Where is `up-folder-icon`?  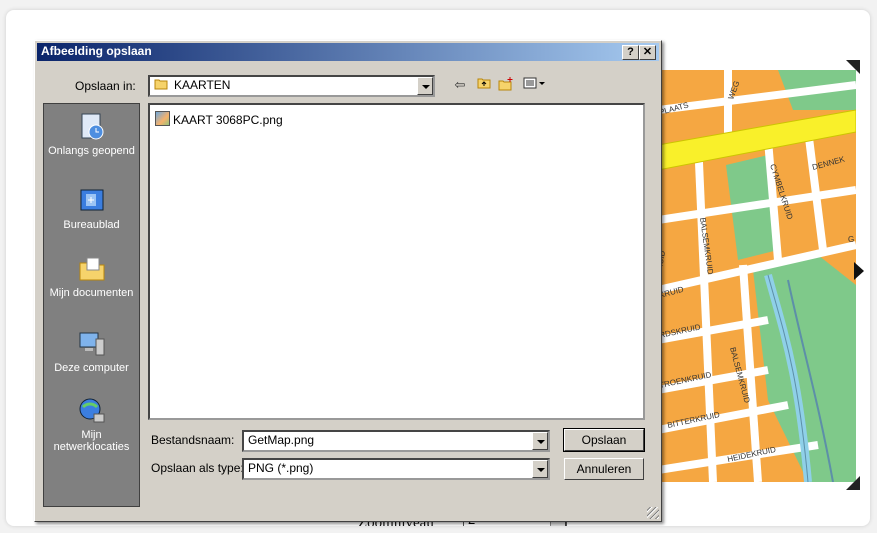
up-folder-icon is located at coordinates (484, 85).